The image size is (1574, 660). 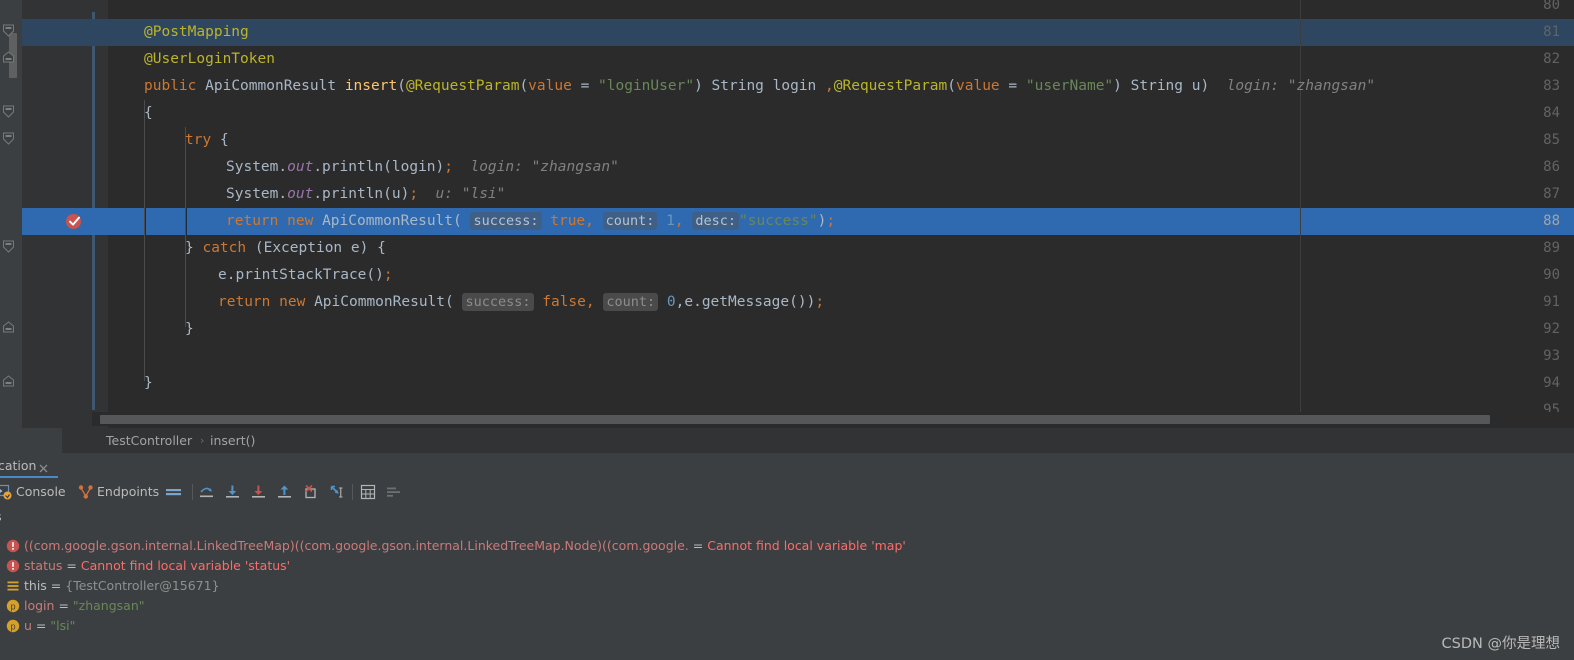 I want to click on variable-text: login = "zhangsan", so click(x=84, y=606).